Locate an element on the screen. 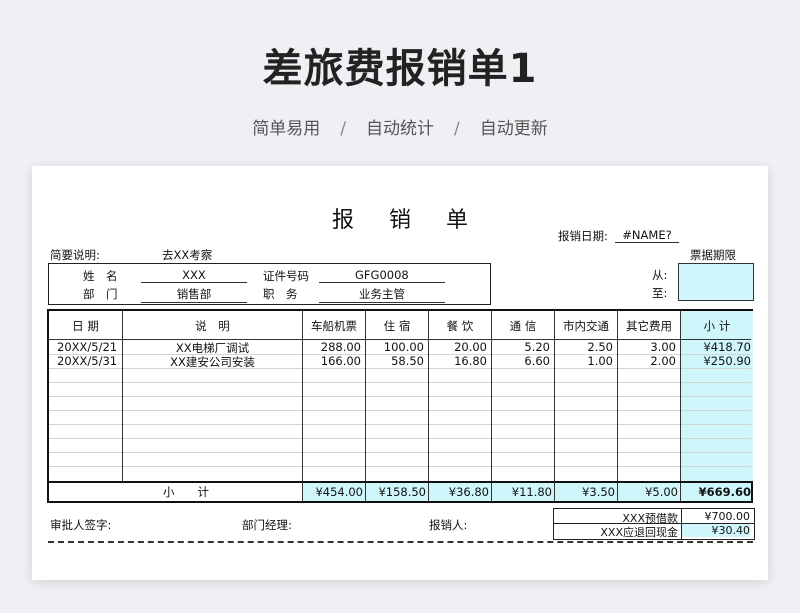 The width and height of the screenshot is (800, 613). position-value: 业务主管 is located at coordinates (382, 294).